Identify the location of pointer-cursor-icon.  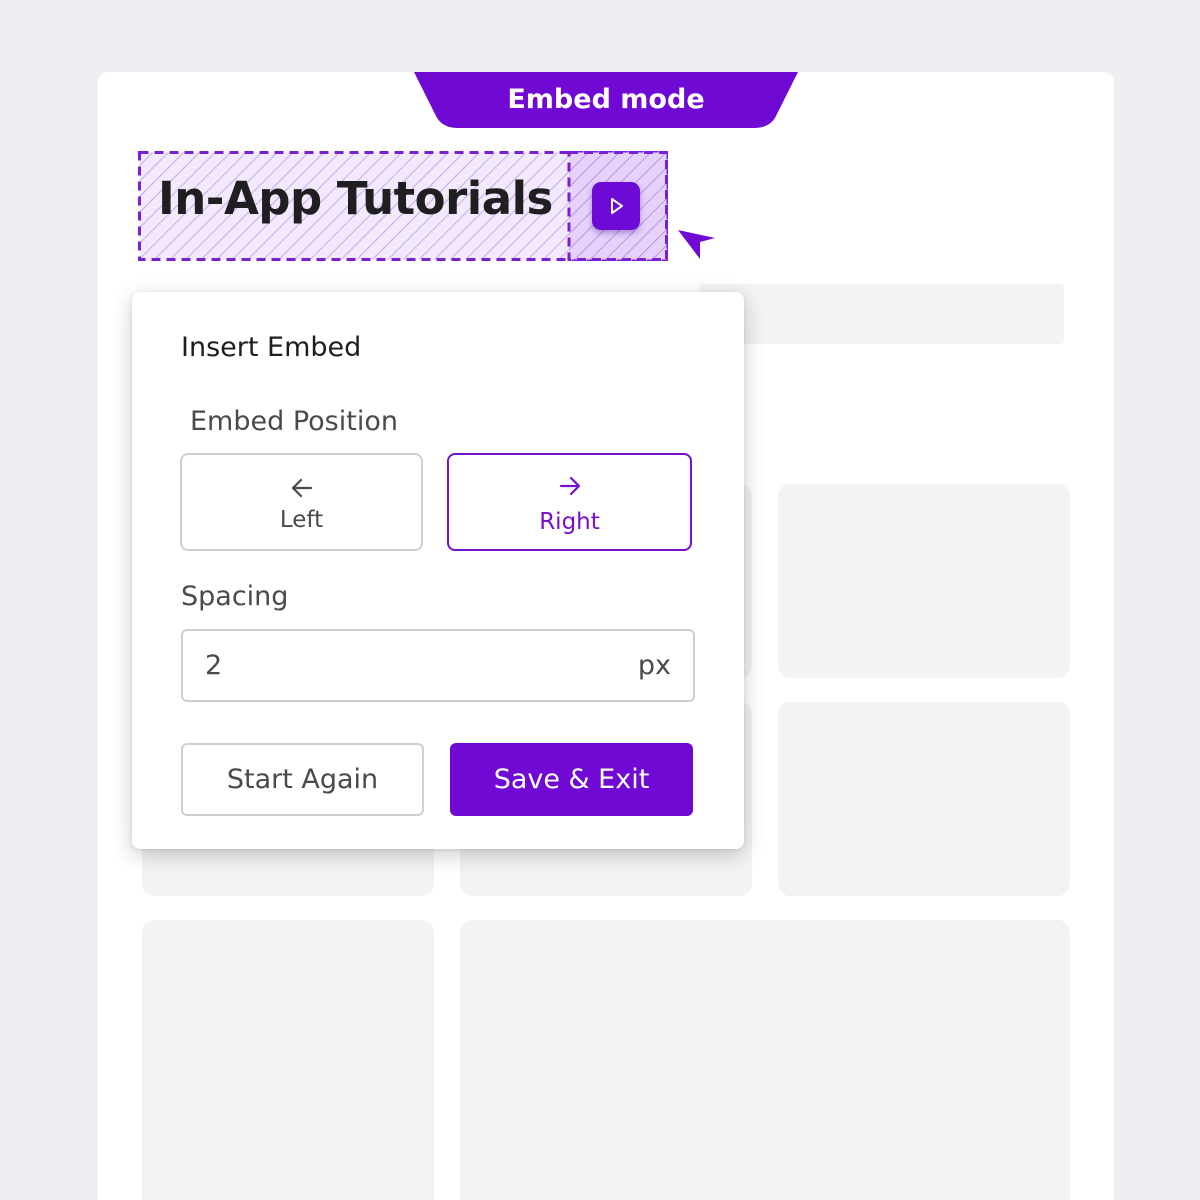
(696, 244).